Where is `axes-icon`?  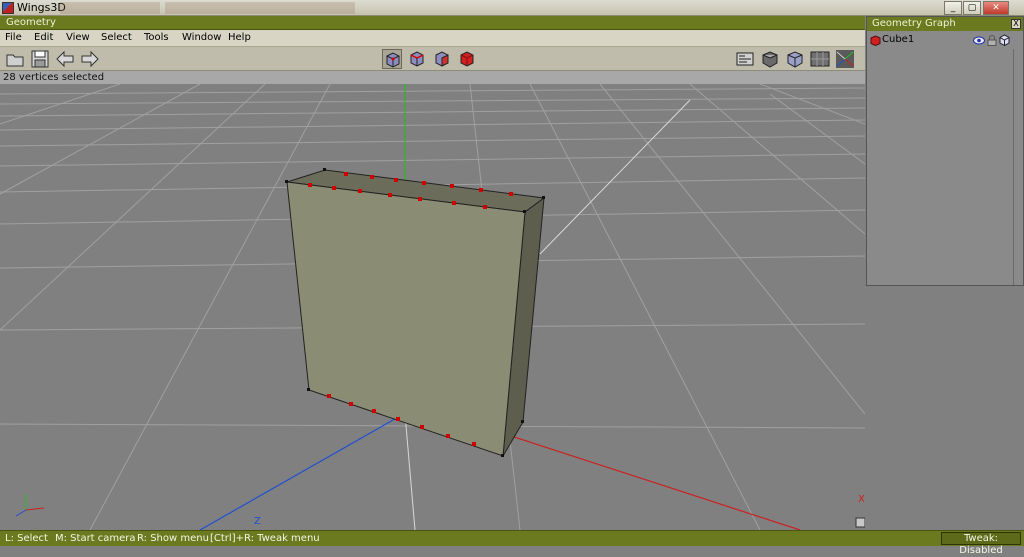
axes-icon is located at coordinates (845, 59).